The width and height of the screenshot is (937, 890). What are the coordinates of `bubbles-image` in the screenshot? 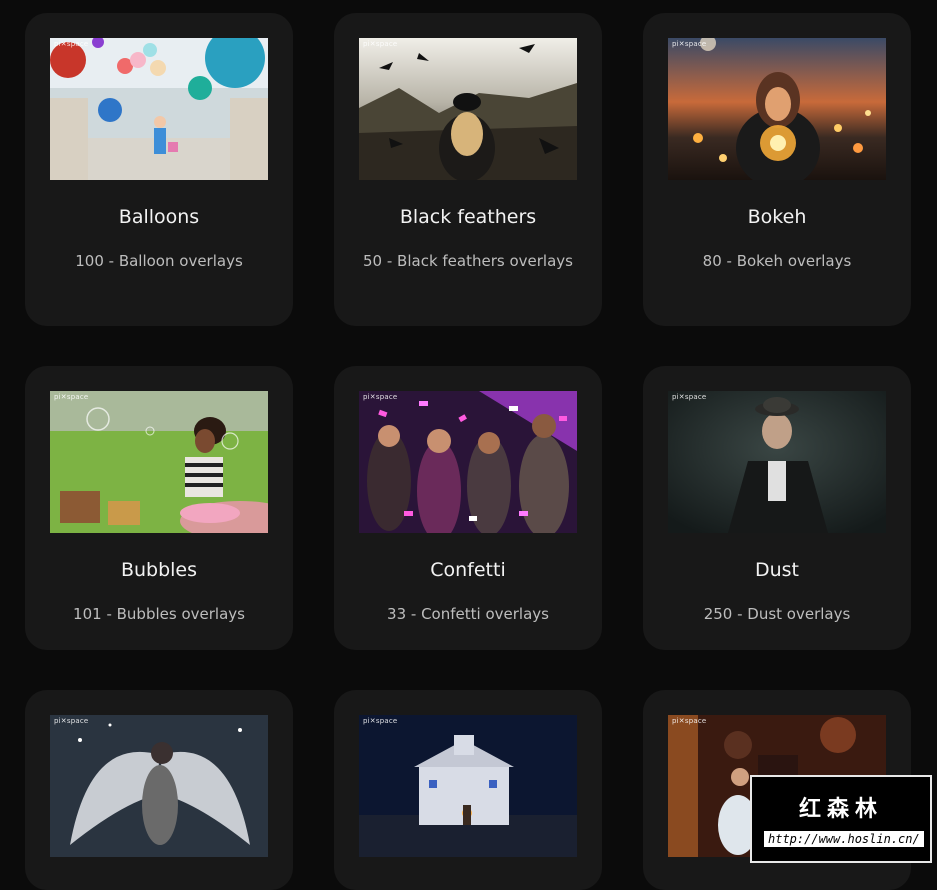 It's located at (159, 462).